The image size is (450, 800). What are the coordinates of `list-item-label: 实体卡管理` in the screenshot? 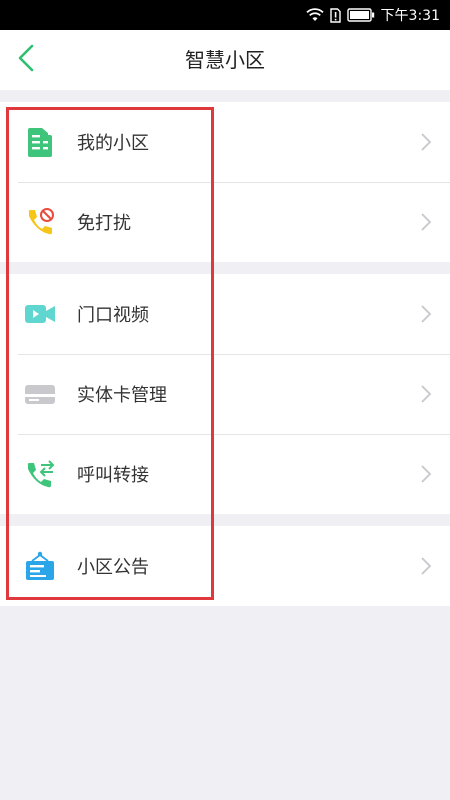 It's located at (122, 395).